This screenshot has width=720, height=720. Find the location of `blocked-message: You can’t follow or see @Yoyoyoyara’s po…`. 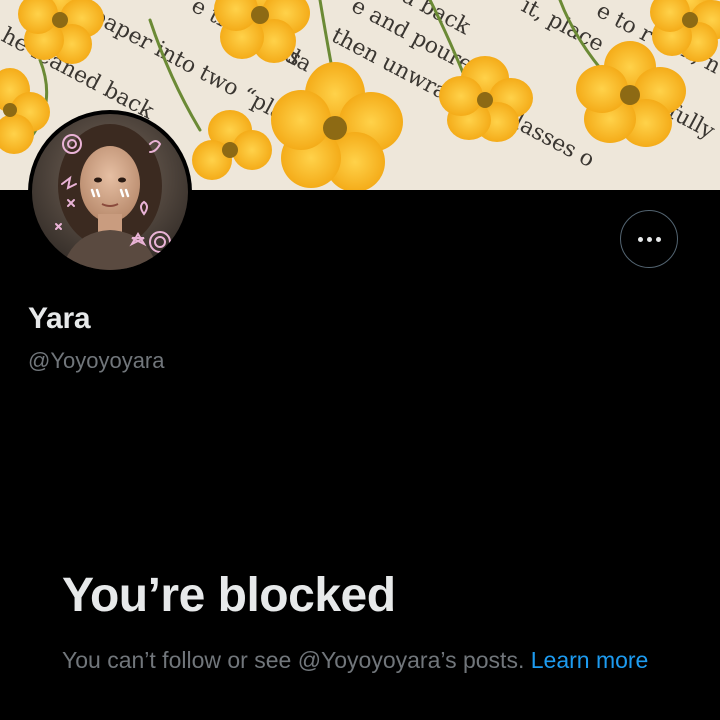

blocked-message: You can’t follow or see @Yoyoyoyara’s po… is located at coordinates (362, 660).